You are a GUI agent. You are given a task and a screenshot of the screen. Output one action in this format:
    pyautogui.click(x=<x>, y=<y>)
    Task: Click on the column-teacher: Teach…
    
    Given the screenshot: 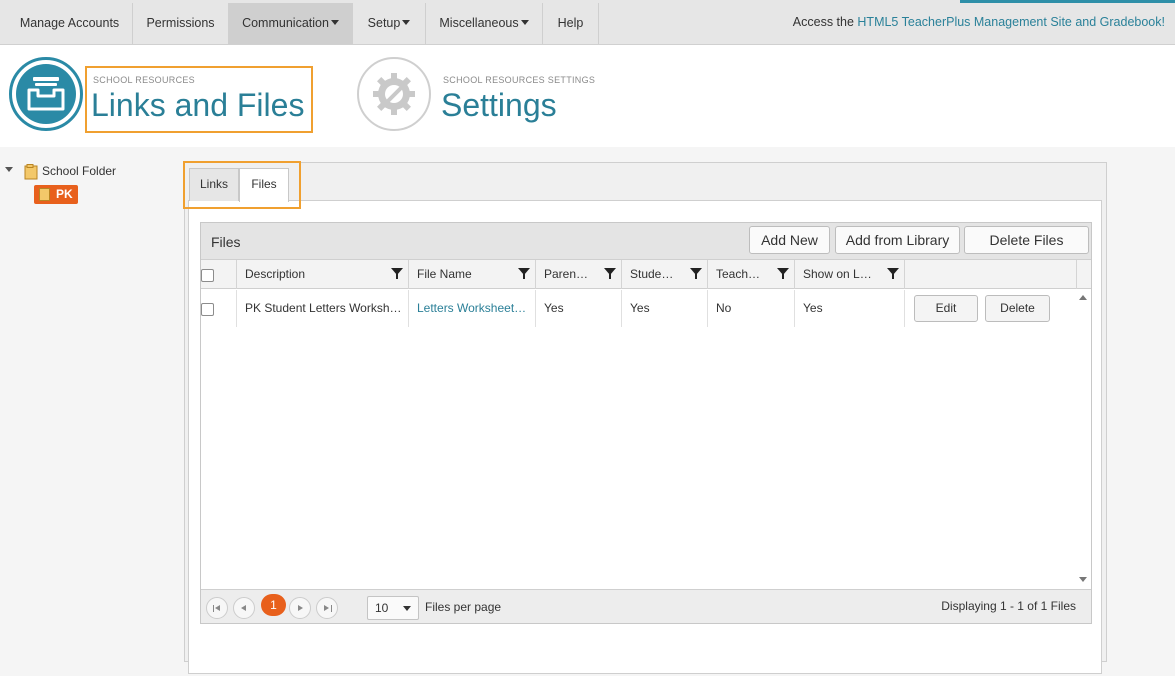 What is the action you would take?
    pyautogui.click(x=751, y=274)
    